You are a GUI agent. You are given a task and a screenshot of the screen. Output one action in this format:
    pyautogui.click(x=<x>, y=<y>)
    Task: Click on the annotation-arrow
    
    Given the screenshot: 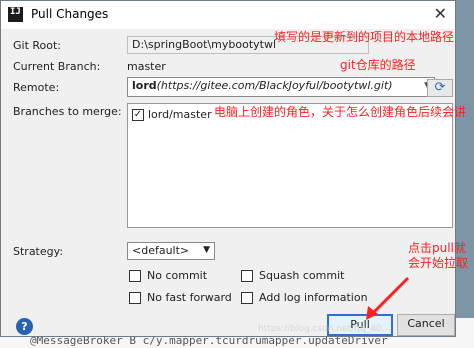 What is the action you would take?
    pyautogui.click(x=388, y=298)
    